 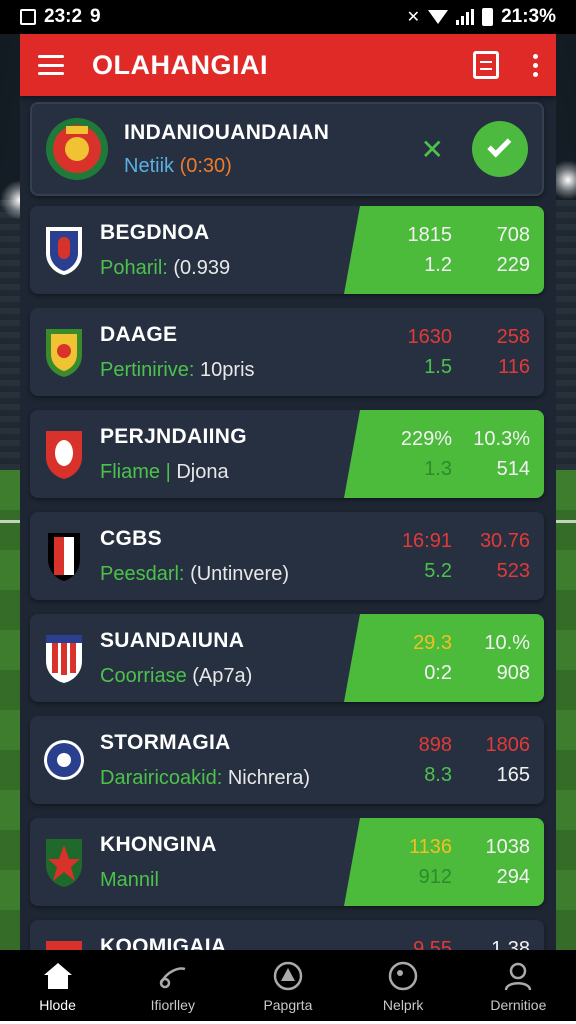 I want to click on odds-value: 10.%, so click(x=491, y=643).